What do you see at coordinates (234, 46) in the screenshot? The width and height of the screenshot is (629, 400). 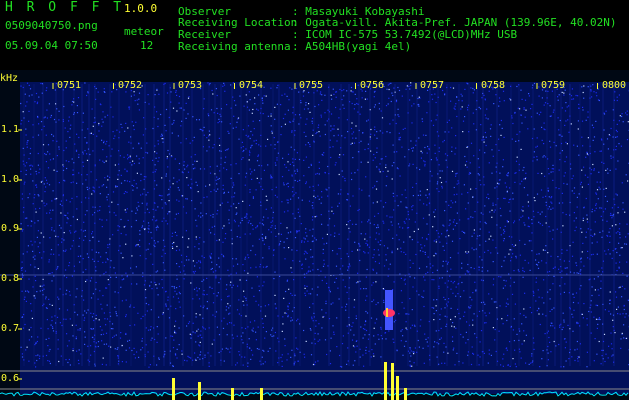 I see `antenna-label: Receiving antenna` at bounding box center [234, 46].